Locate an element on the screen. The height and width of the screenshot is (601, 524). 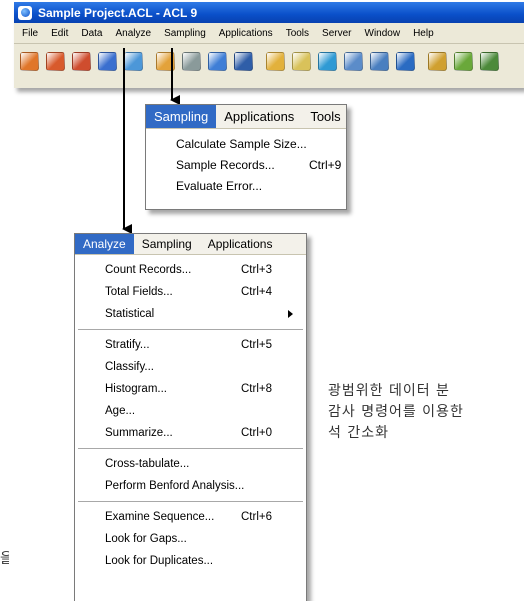
annotation-text: 광범위한 데이터 분 감사 명령어를 이용한 석 간소화 is located at coordinates (396, 412).